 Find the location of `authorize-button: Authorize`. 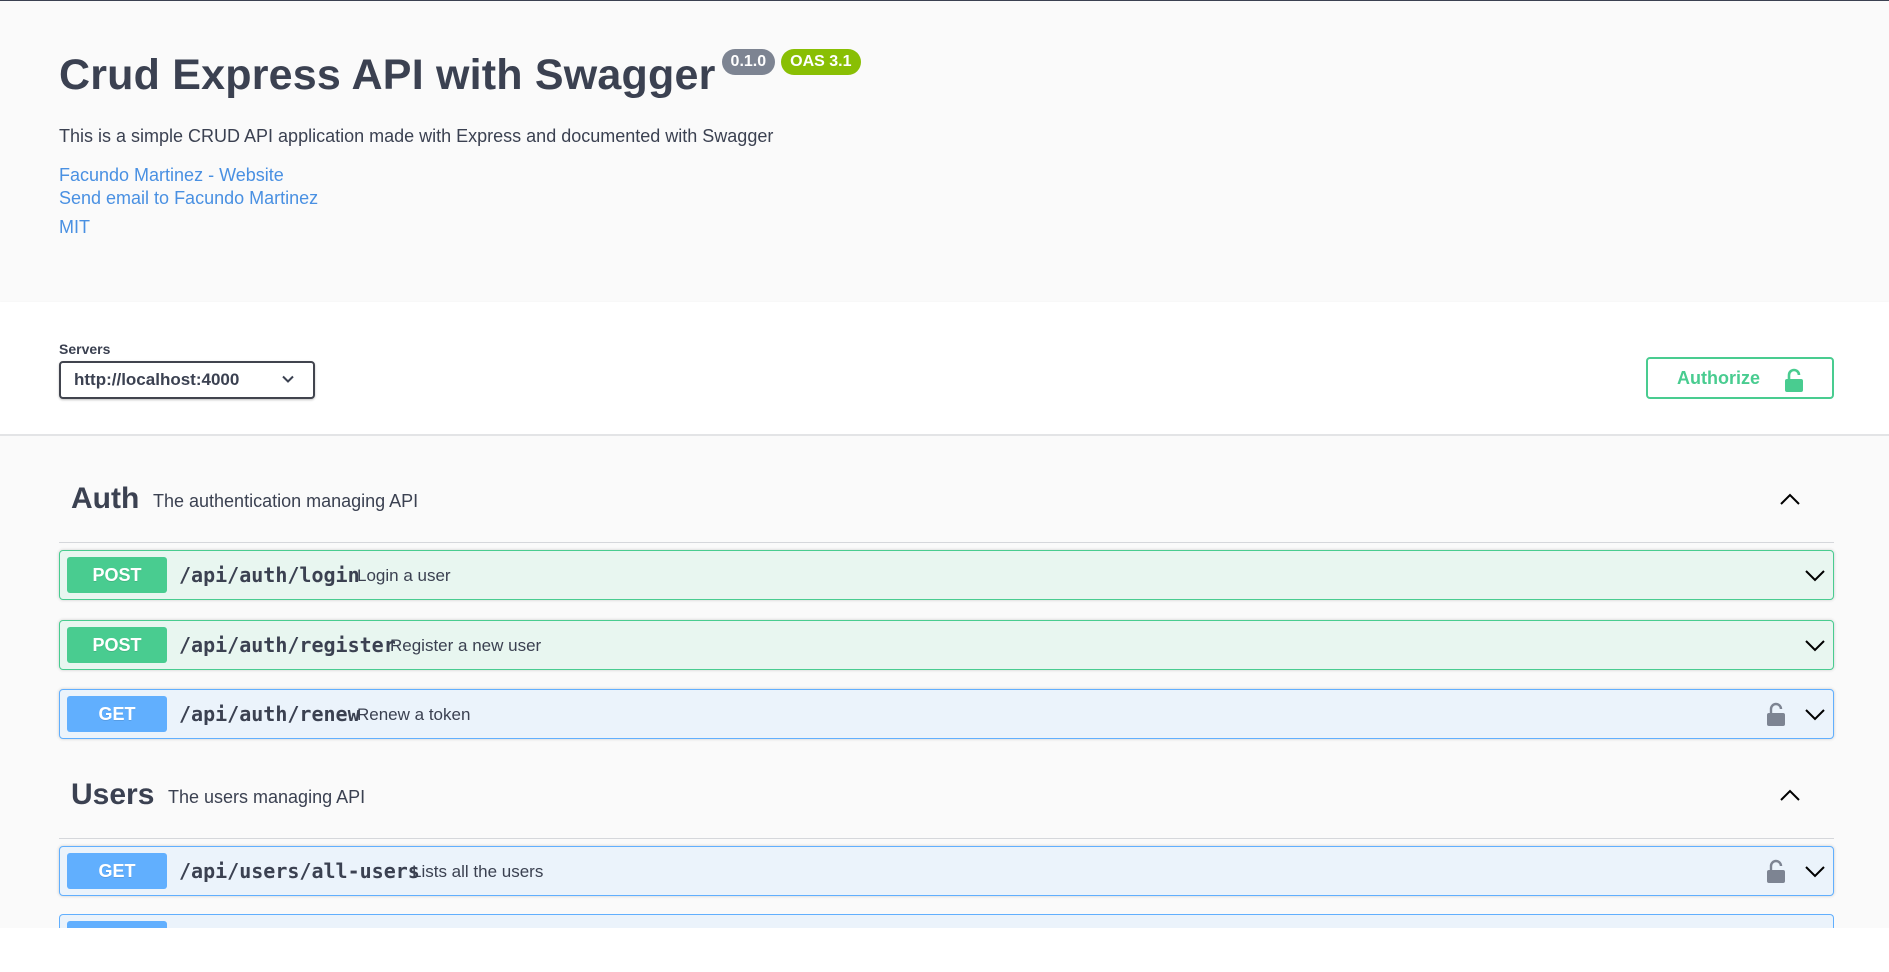

authorize-button: Authorize is located at coordinates (1740, 378).